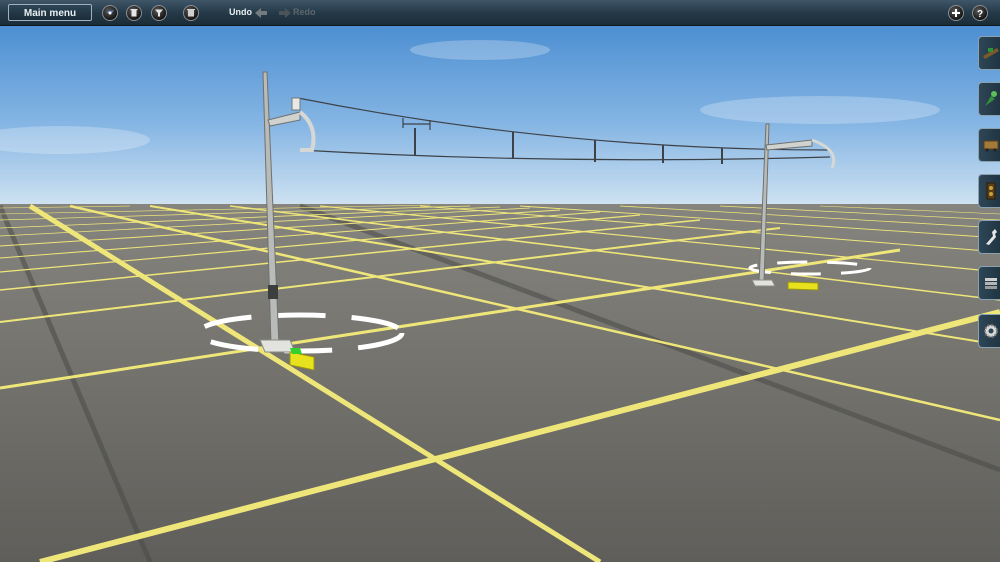 The image size is (1000, 562). I want to click on redo-arrow-icon, so click(285, 13).